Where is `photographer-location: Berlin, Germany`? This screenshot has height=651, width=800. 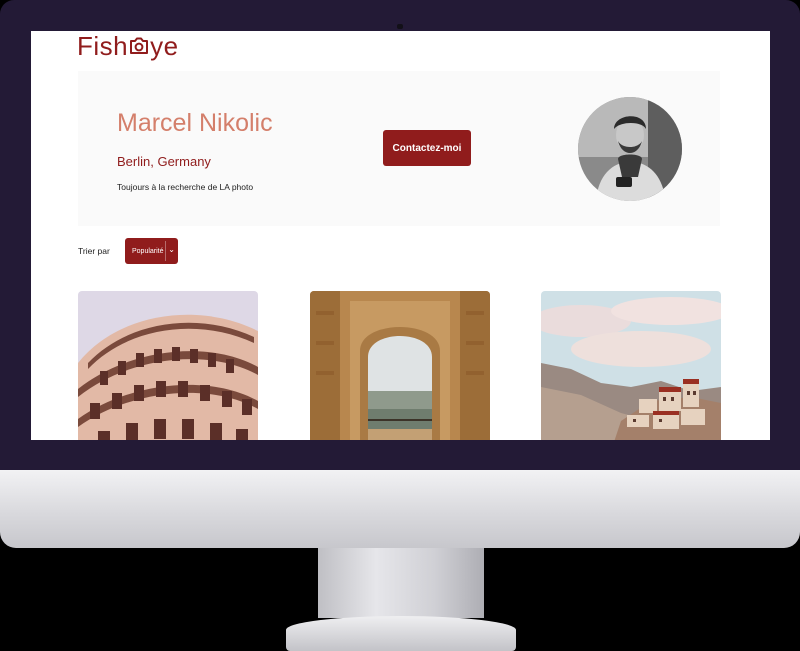 photographer-location: Berlin, Germany is located at coordinates (164, 161).